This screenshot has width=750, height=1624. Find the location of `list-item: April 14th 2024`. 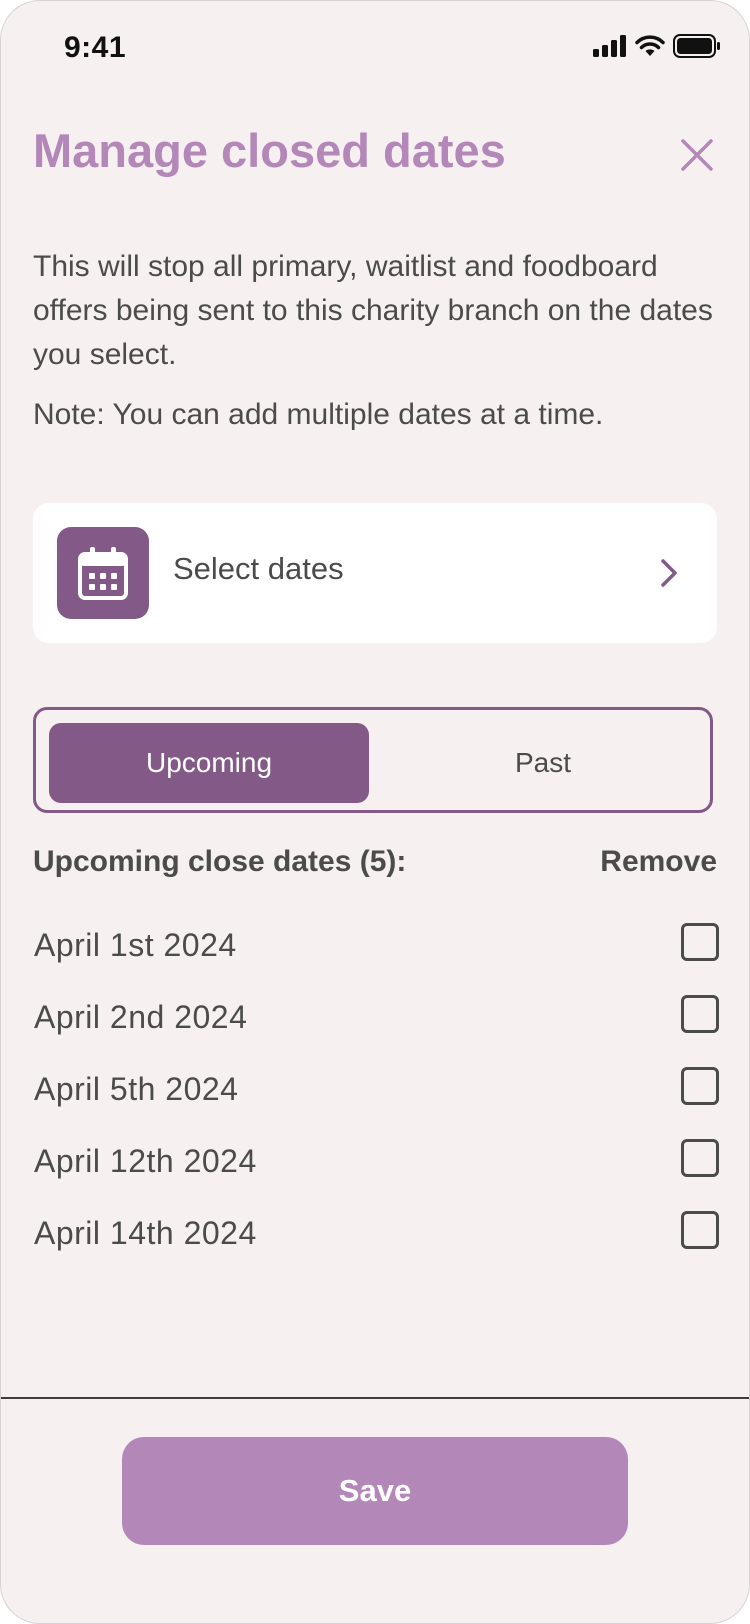

list-item: April 14th 2024 is located at coordinates (376, 1231).